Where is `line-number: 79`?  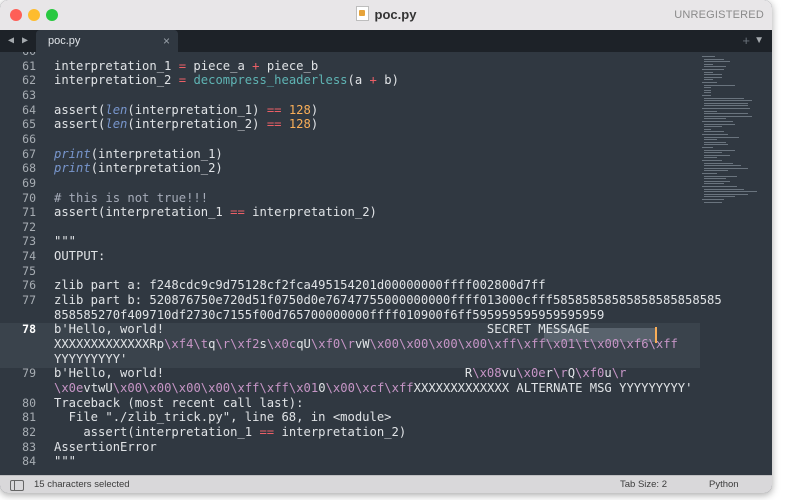
line-number: 79 is located at coordinates (29, 373).